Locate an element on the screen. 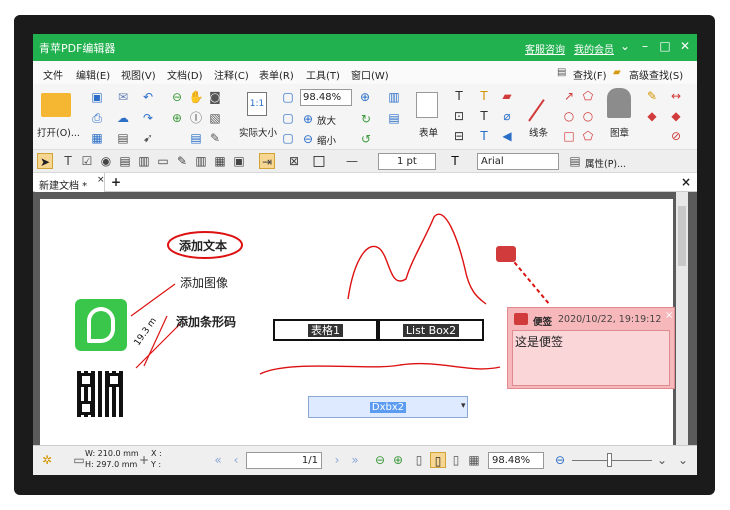 This screenshot has width=730, height=510. history-forward-icon: ⊕ is located at coordinates (398, 460).